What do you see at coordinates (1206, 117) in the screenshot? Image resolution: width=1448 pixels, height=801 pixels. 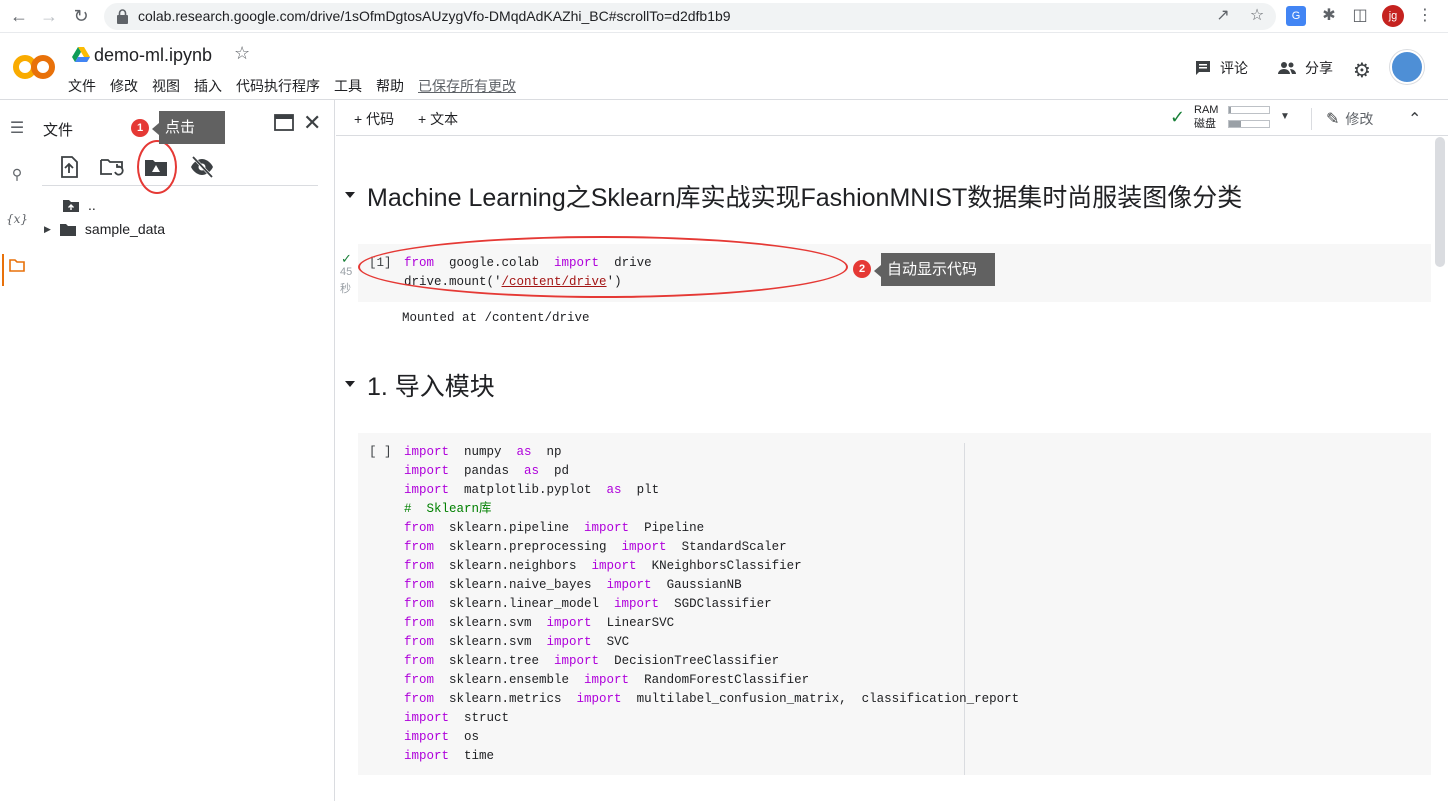 I see `resource-labels: RAM 磁盘` at bounding box center [1206, 117].